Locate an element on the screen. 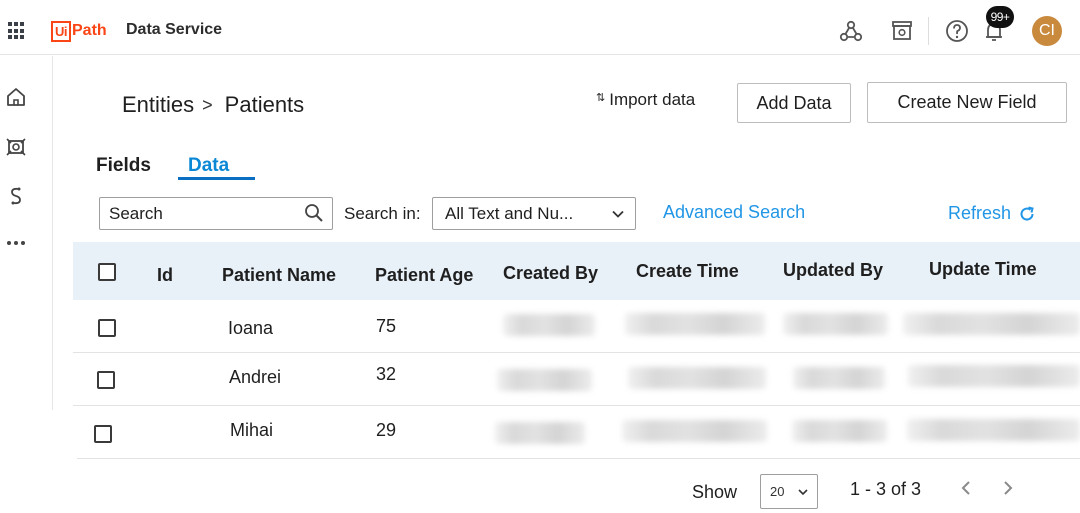 Image resolution: width=1080 pixels, height=513 pixels. import-data-label: Import data is located at coordinates (652, 99).